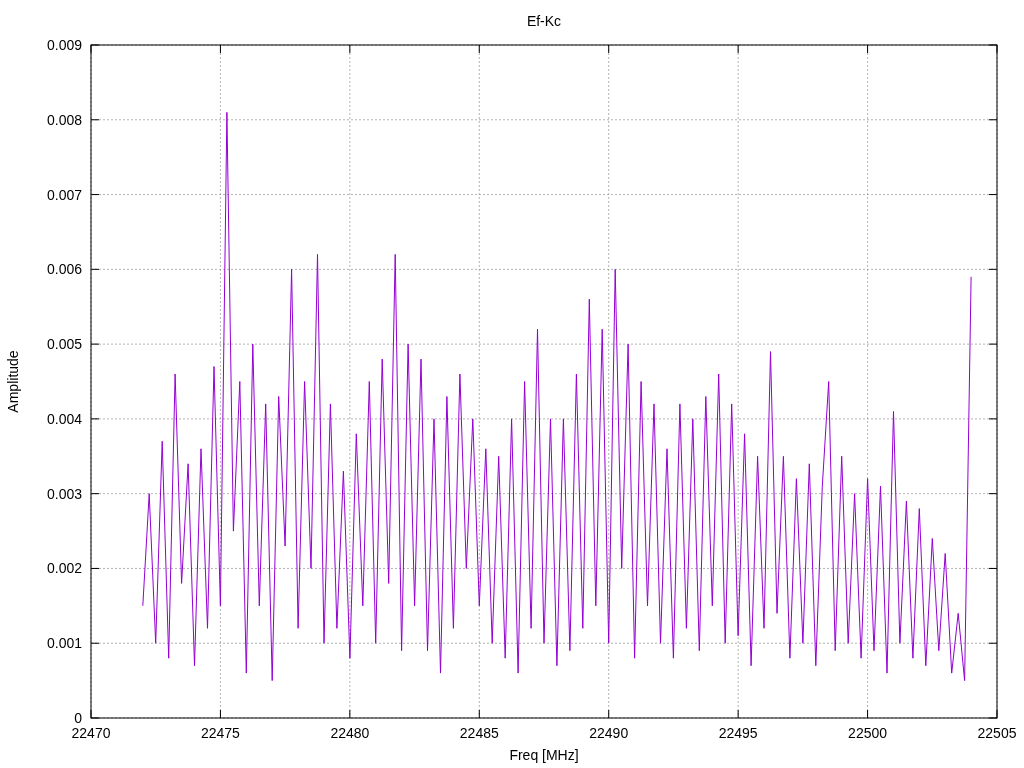 The height and width of the screenshot is (768, 1024). I want to click on tick-label: 0.001, so click(64, 643).